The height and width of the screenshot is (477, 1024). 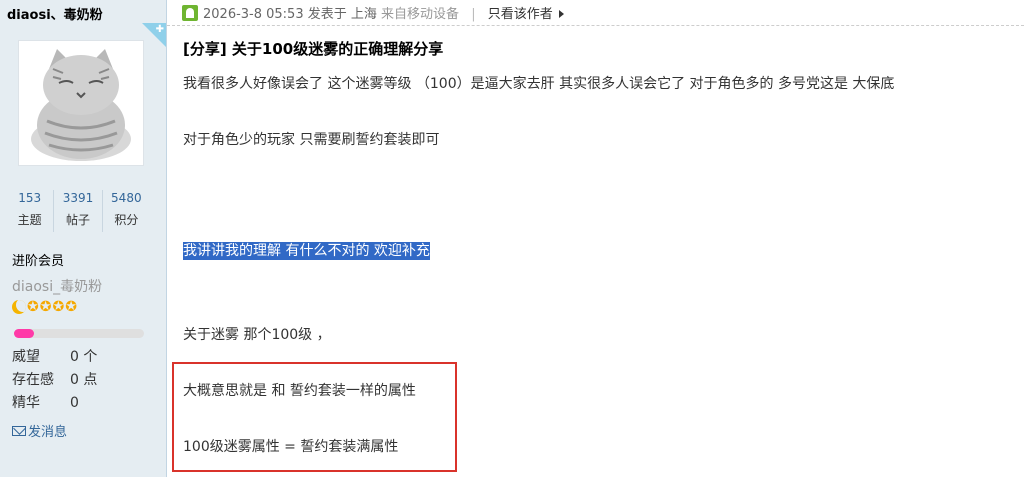 What do you see at coordinates (47, 430) in the screenshot?
I see `send-message-label: 发消息` at bounding box center [47, 430].